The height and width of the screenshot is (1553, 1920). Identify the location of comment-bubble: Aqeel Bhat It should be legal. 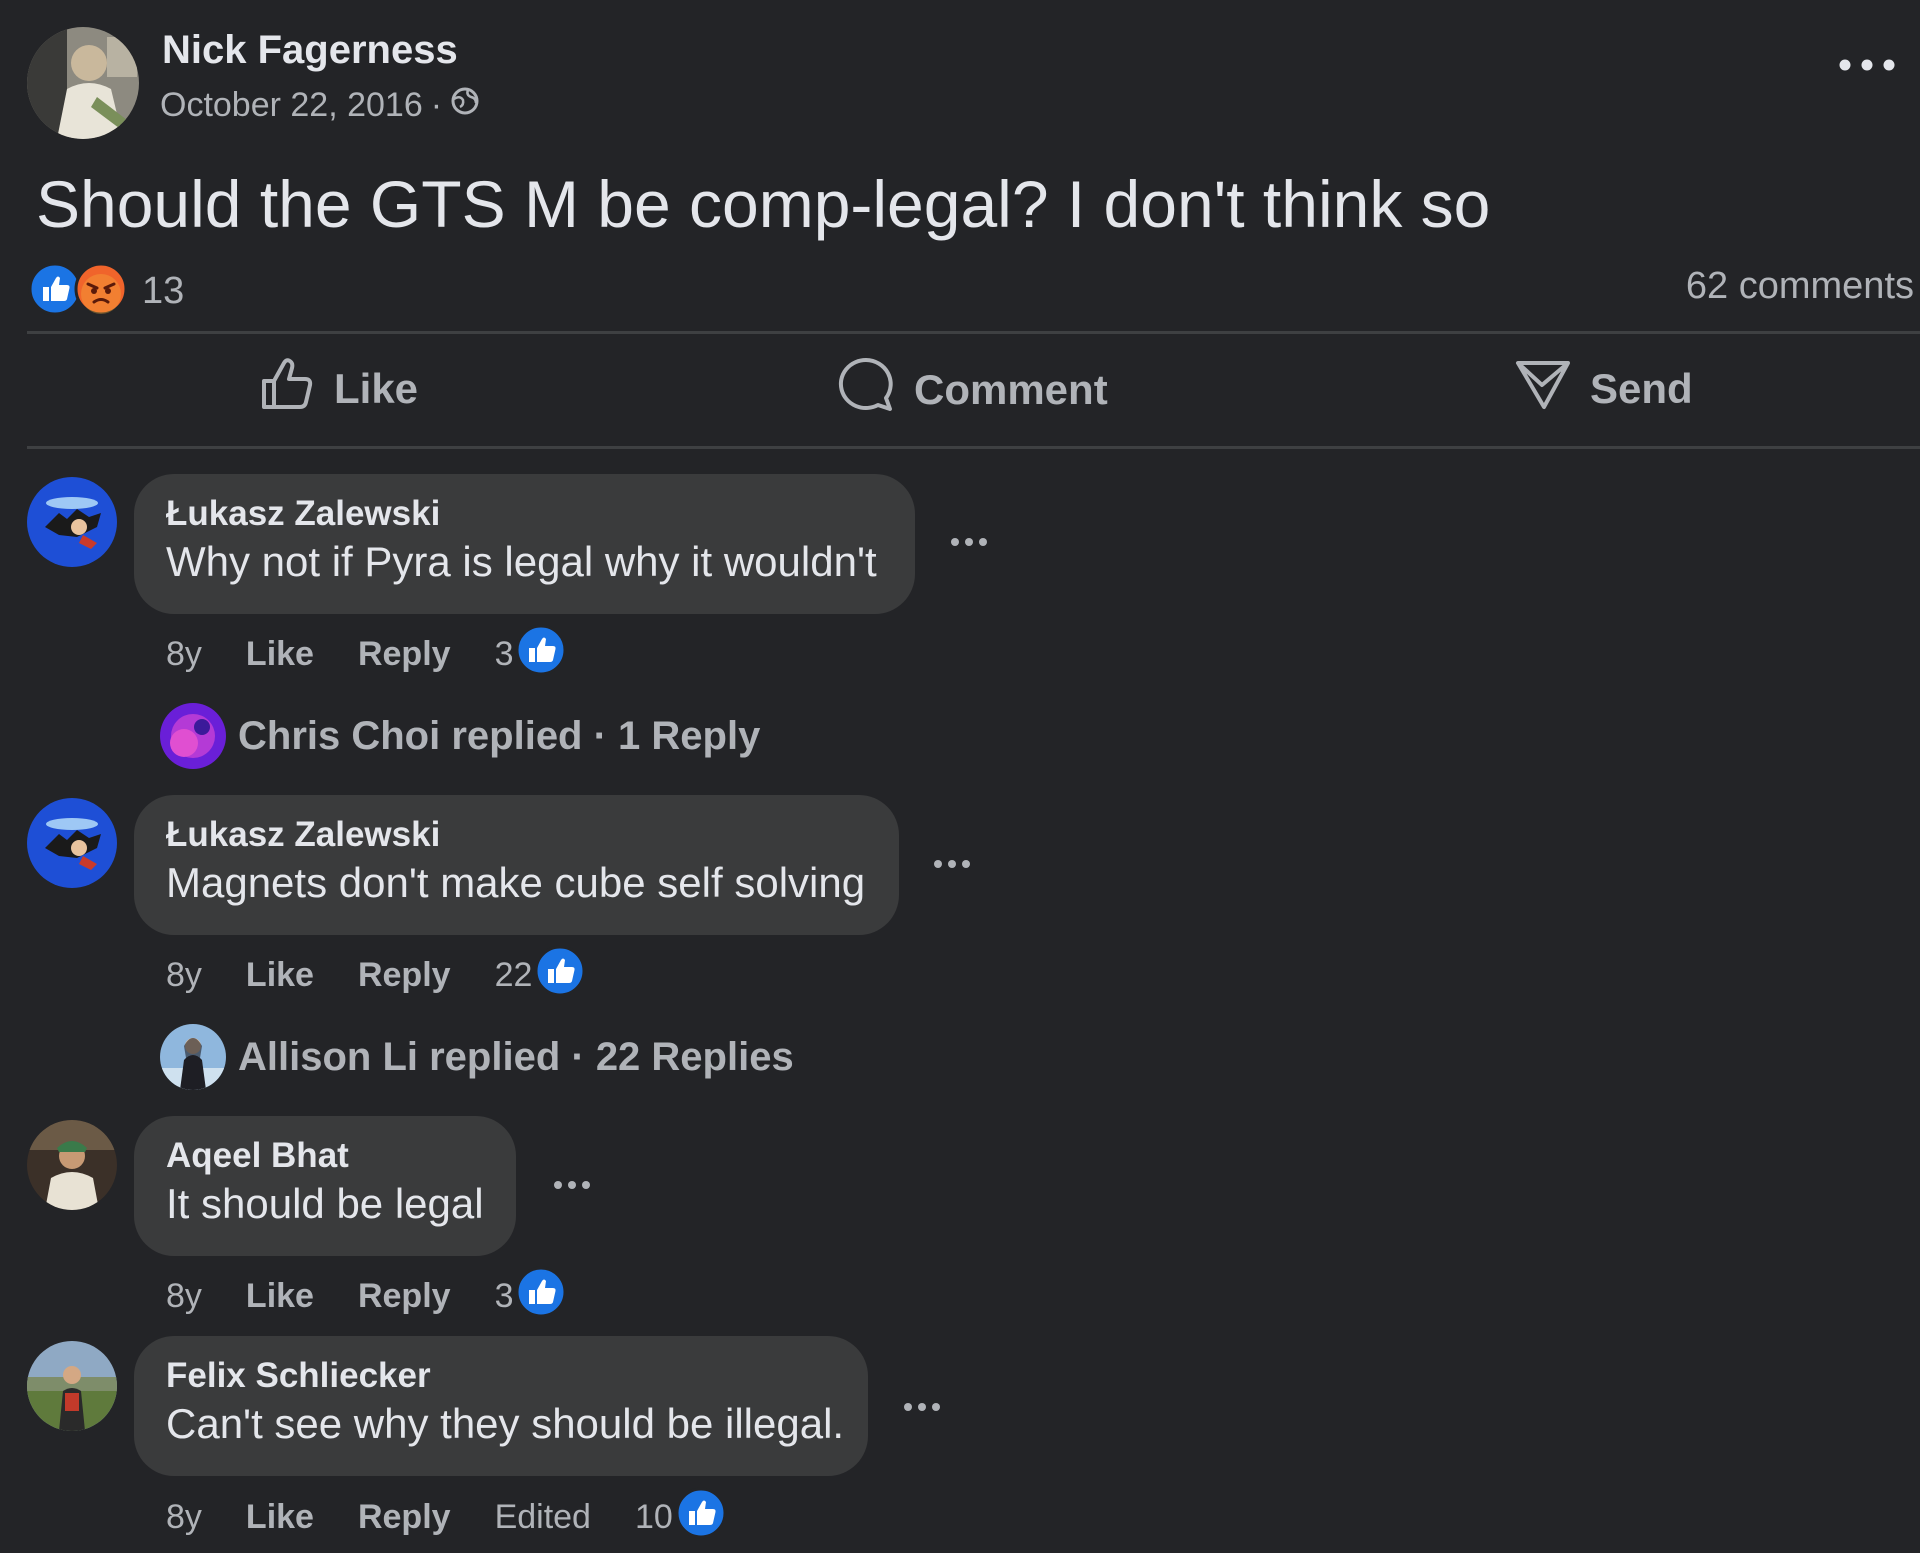
(325, 1186).